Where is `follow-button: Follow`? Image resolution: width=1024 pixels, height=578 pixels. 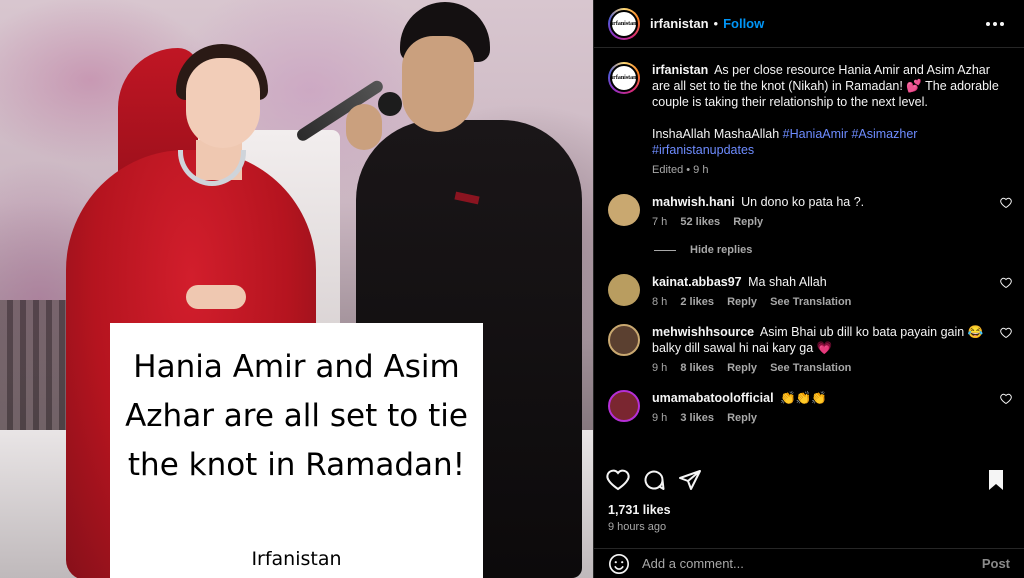 follow-button: Follow is located at coordinates (743, 23).